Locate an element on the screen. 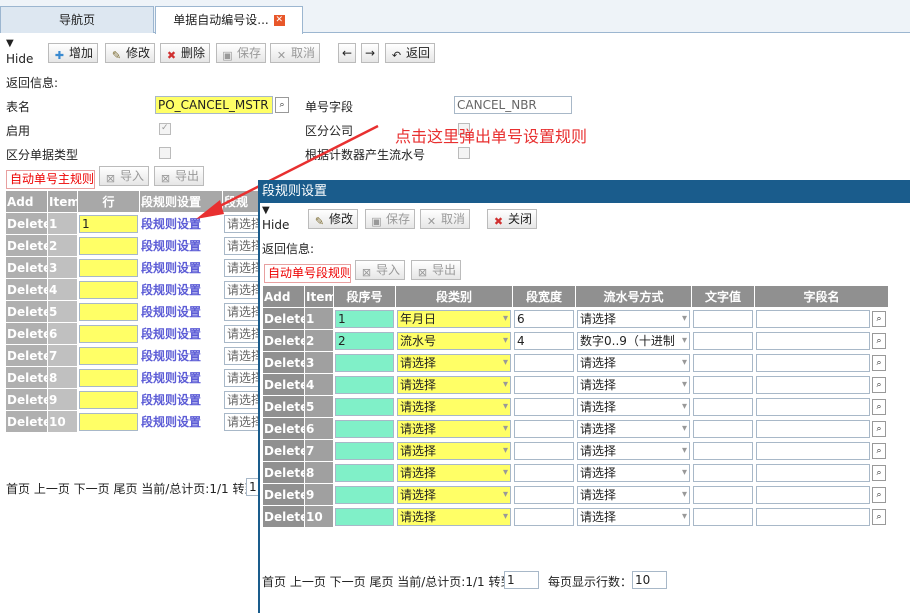 This screenshot has width=910, height=613. category-select: 年月日 is located at coordinates (454, 318).